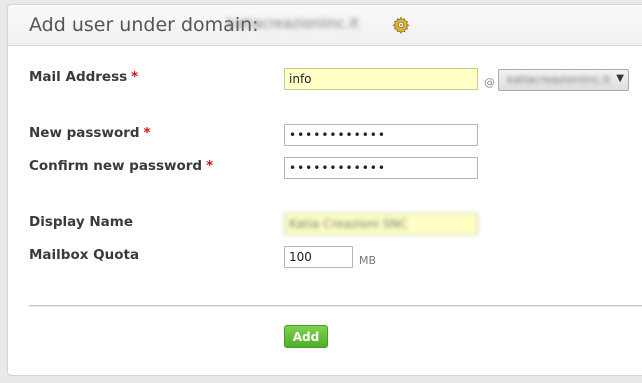  I want to click on chevron-down-icon: ▼, so click(620, 78).